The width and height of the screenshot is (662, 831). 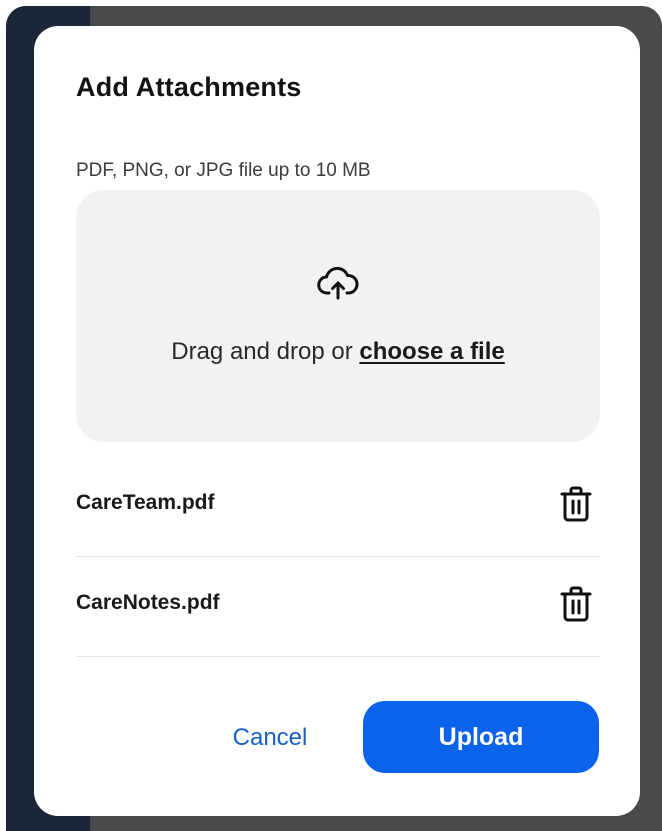 I want to click on cloud-upload-icon, so click(x=338, y=283).